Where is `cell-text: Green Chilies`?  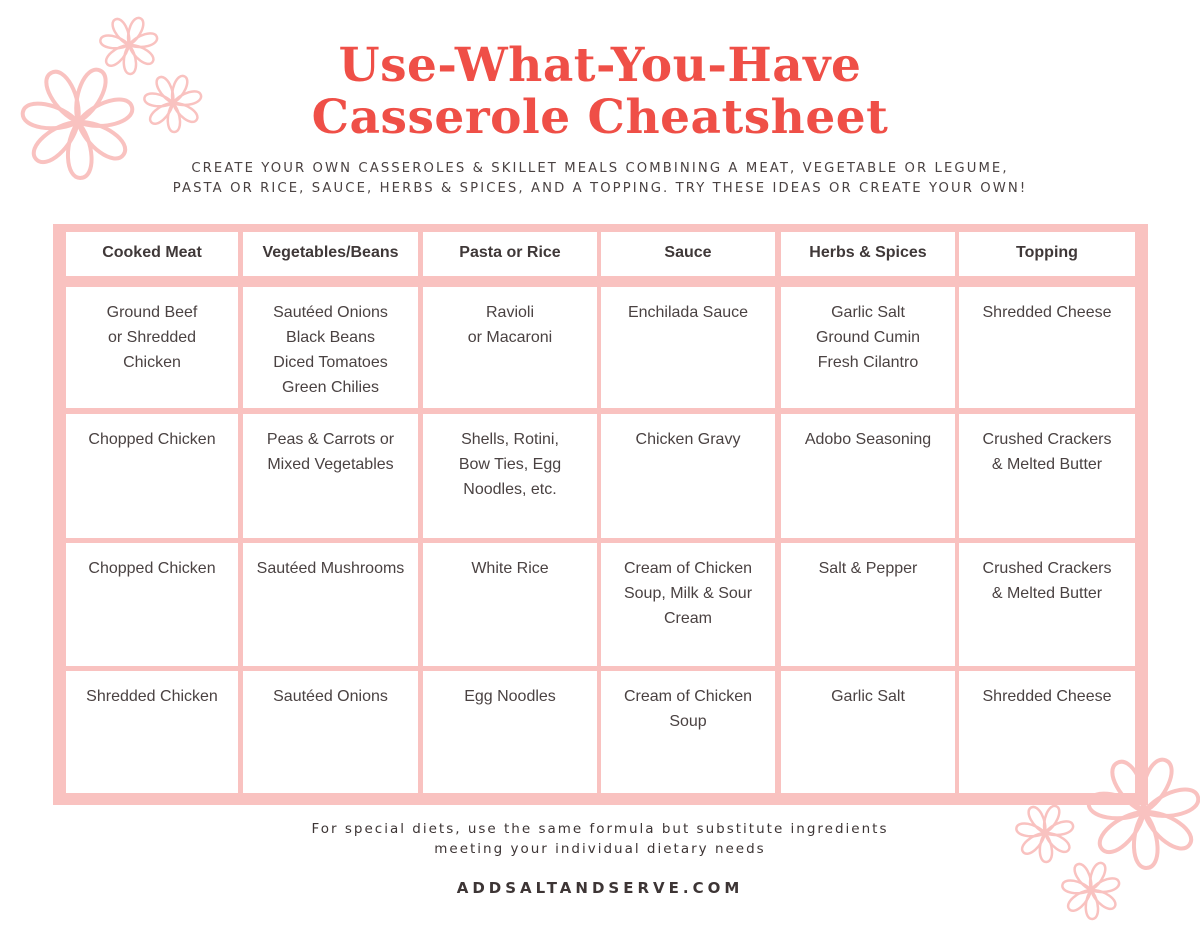
cell-text: Green Chilies is located at coordinates (330, 387).